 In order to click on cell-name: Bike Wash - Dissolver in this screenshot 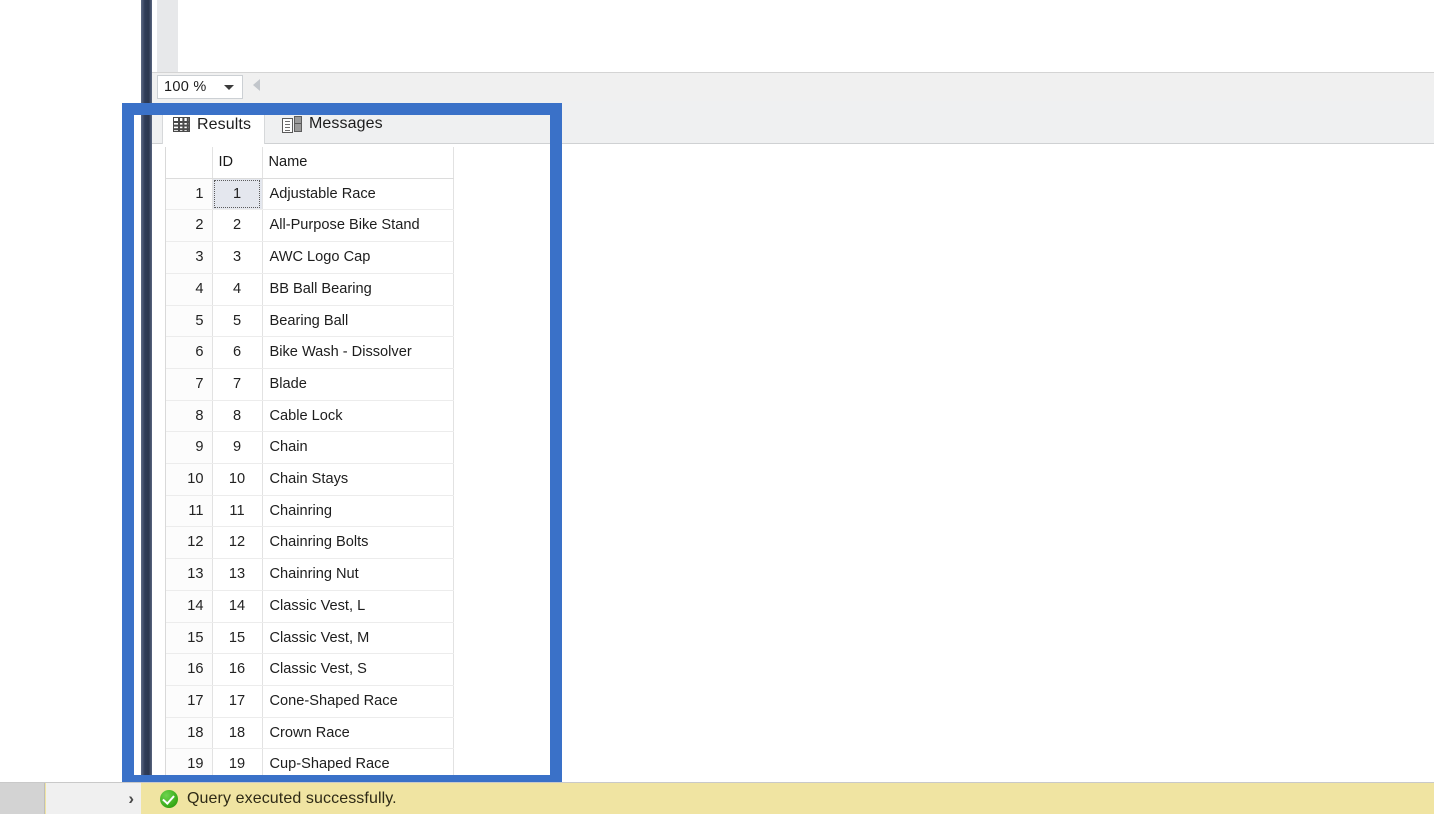, I will do `click(358, 352)`.